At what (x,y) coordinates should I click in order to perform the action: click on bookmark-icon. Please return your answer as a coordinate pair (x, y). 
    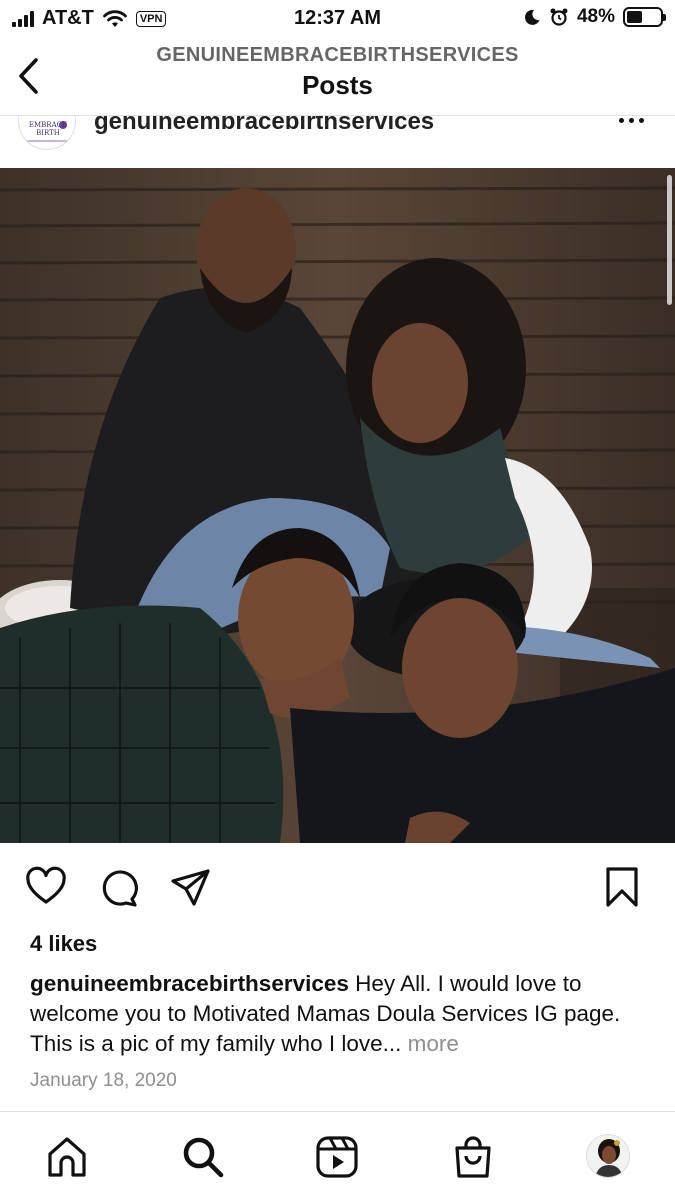
    Looking at the image, I should click on (622, 887).